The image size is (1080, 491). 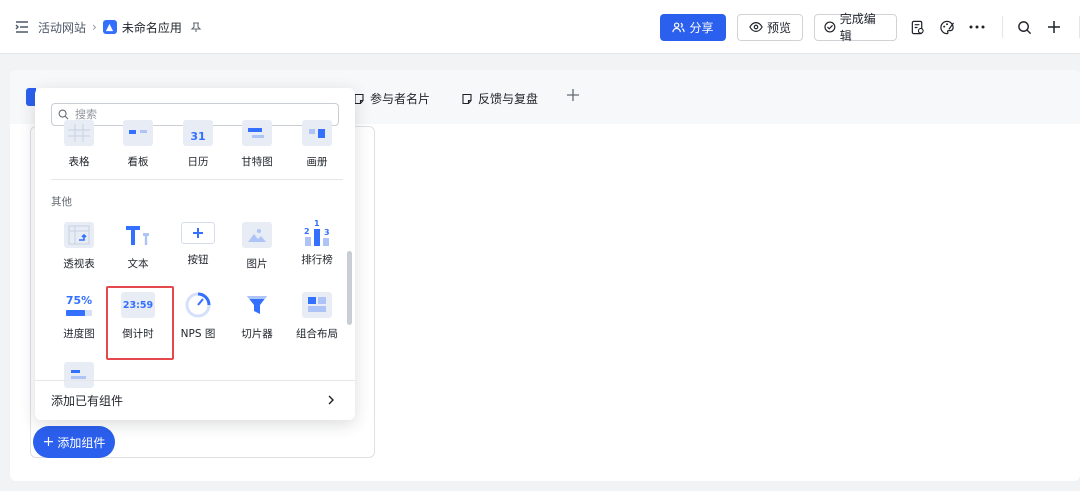 I want to click on plus-icon: +, so click(x=48, y=442).